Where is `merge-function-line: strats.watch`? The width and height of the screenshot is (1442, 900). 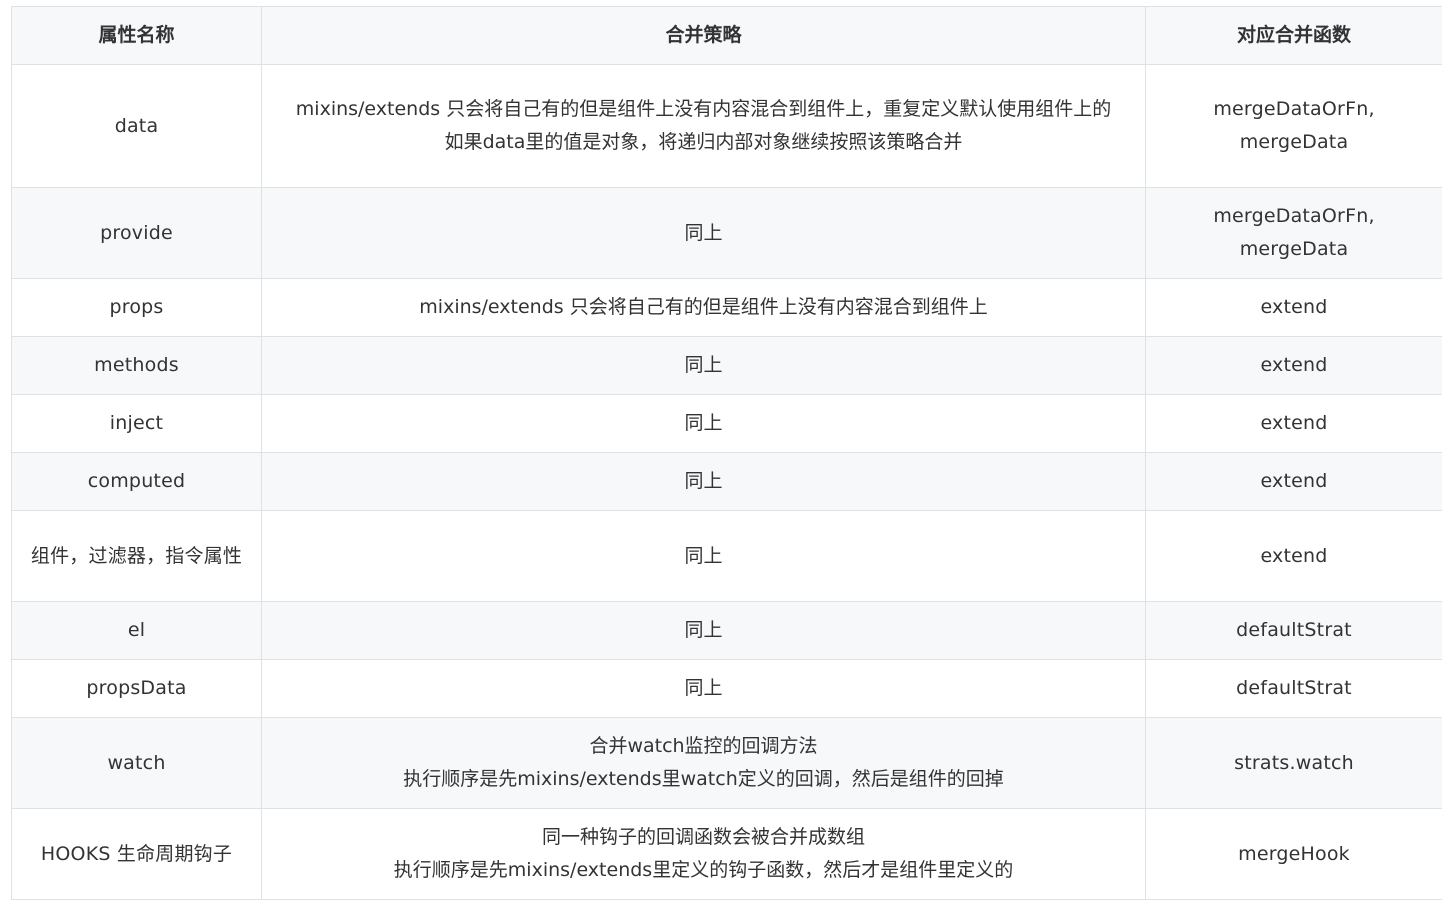
merge-function-line: strats.watch is located at coordinates (1294, 762).